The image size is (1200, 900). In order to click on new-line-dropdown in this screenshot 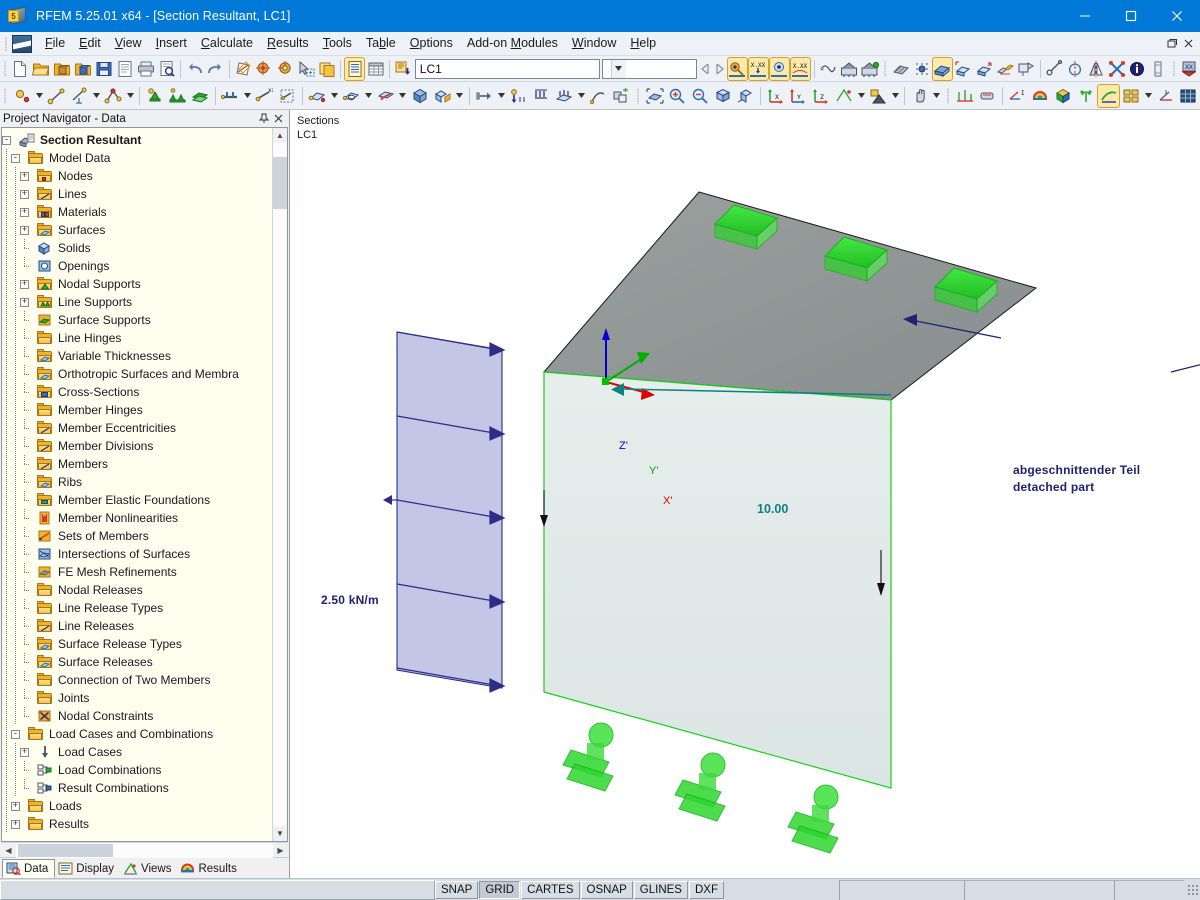, I will do `click(96, 96)`.